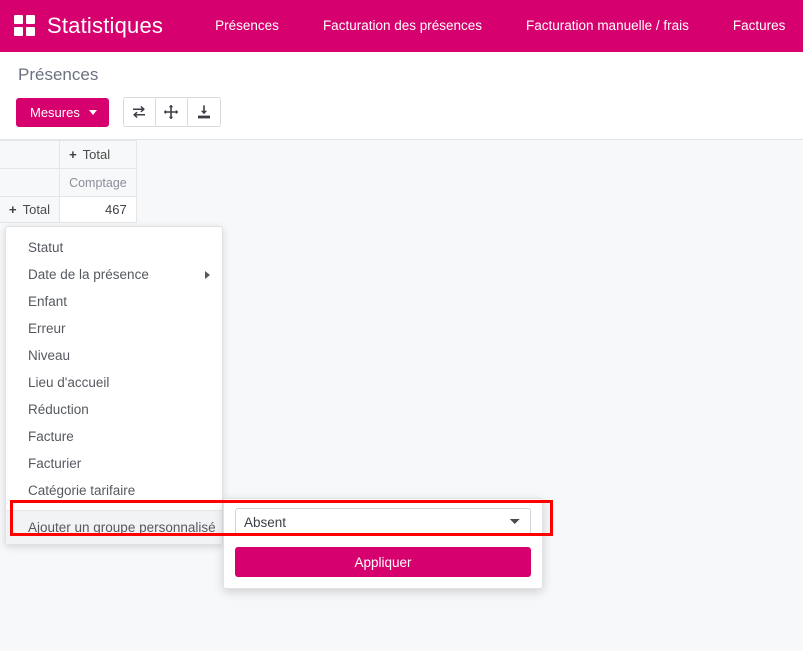 This screenshot has width=803, height=651. Describe the element at coordinates (48, 301) in the screenshot. I see `menu-item-label: Enfant` at that location.